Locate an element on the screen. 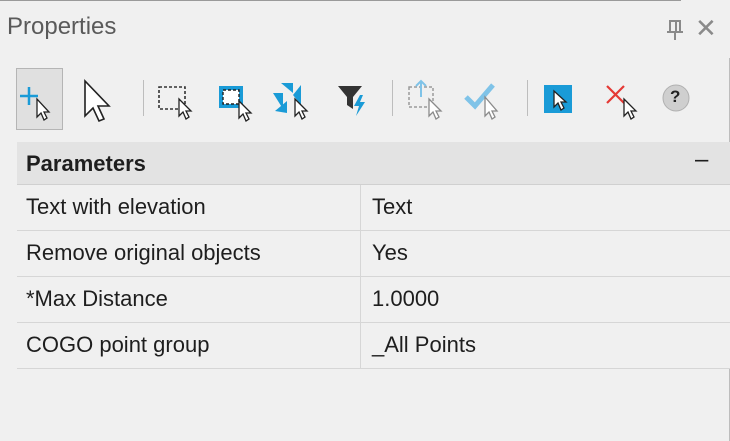 Image resolution: width=730 pixels, height=441 pixels. property-row: *Max Distance 1.0000 is located at coordinates (373, 300).